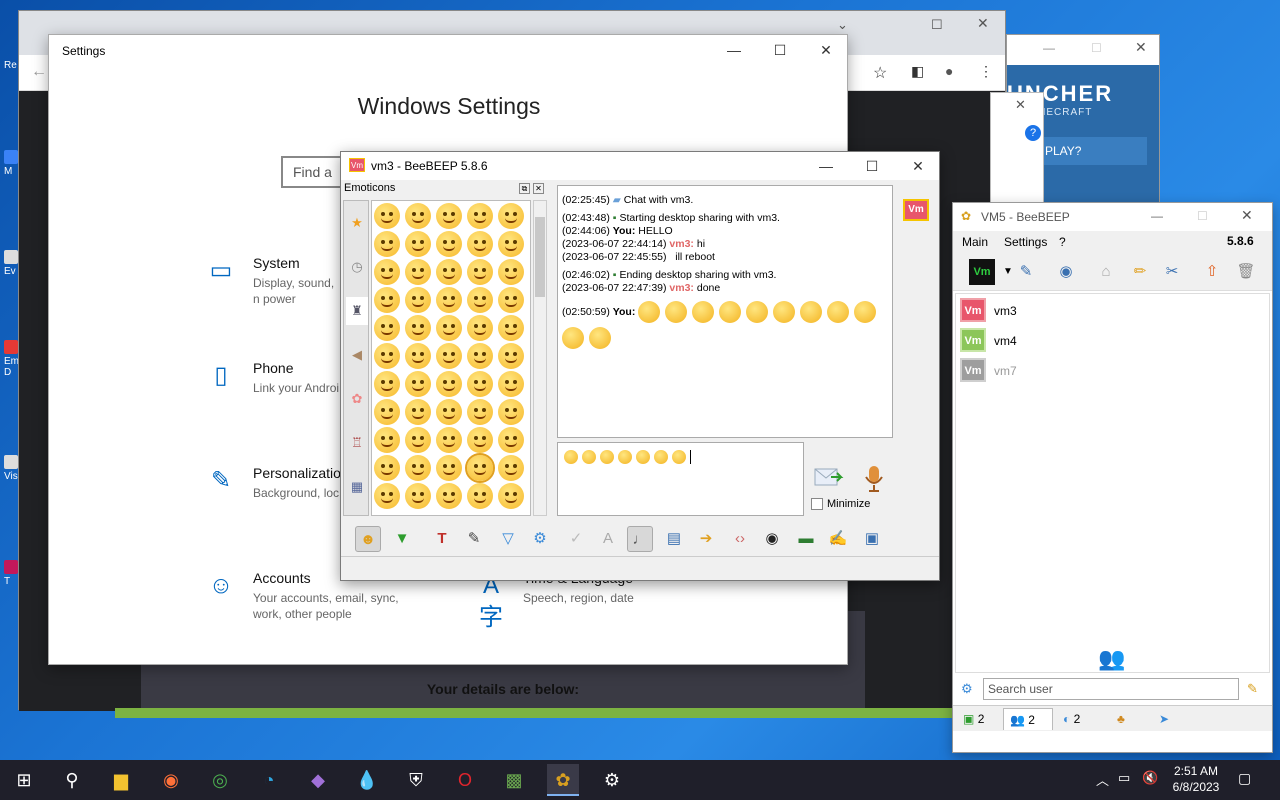  What do you see at coordinates (982, 272) in the screenshot?
I see `status-icon: Vm` at bounding box center [982, 272].